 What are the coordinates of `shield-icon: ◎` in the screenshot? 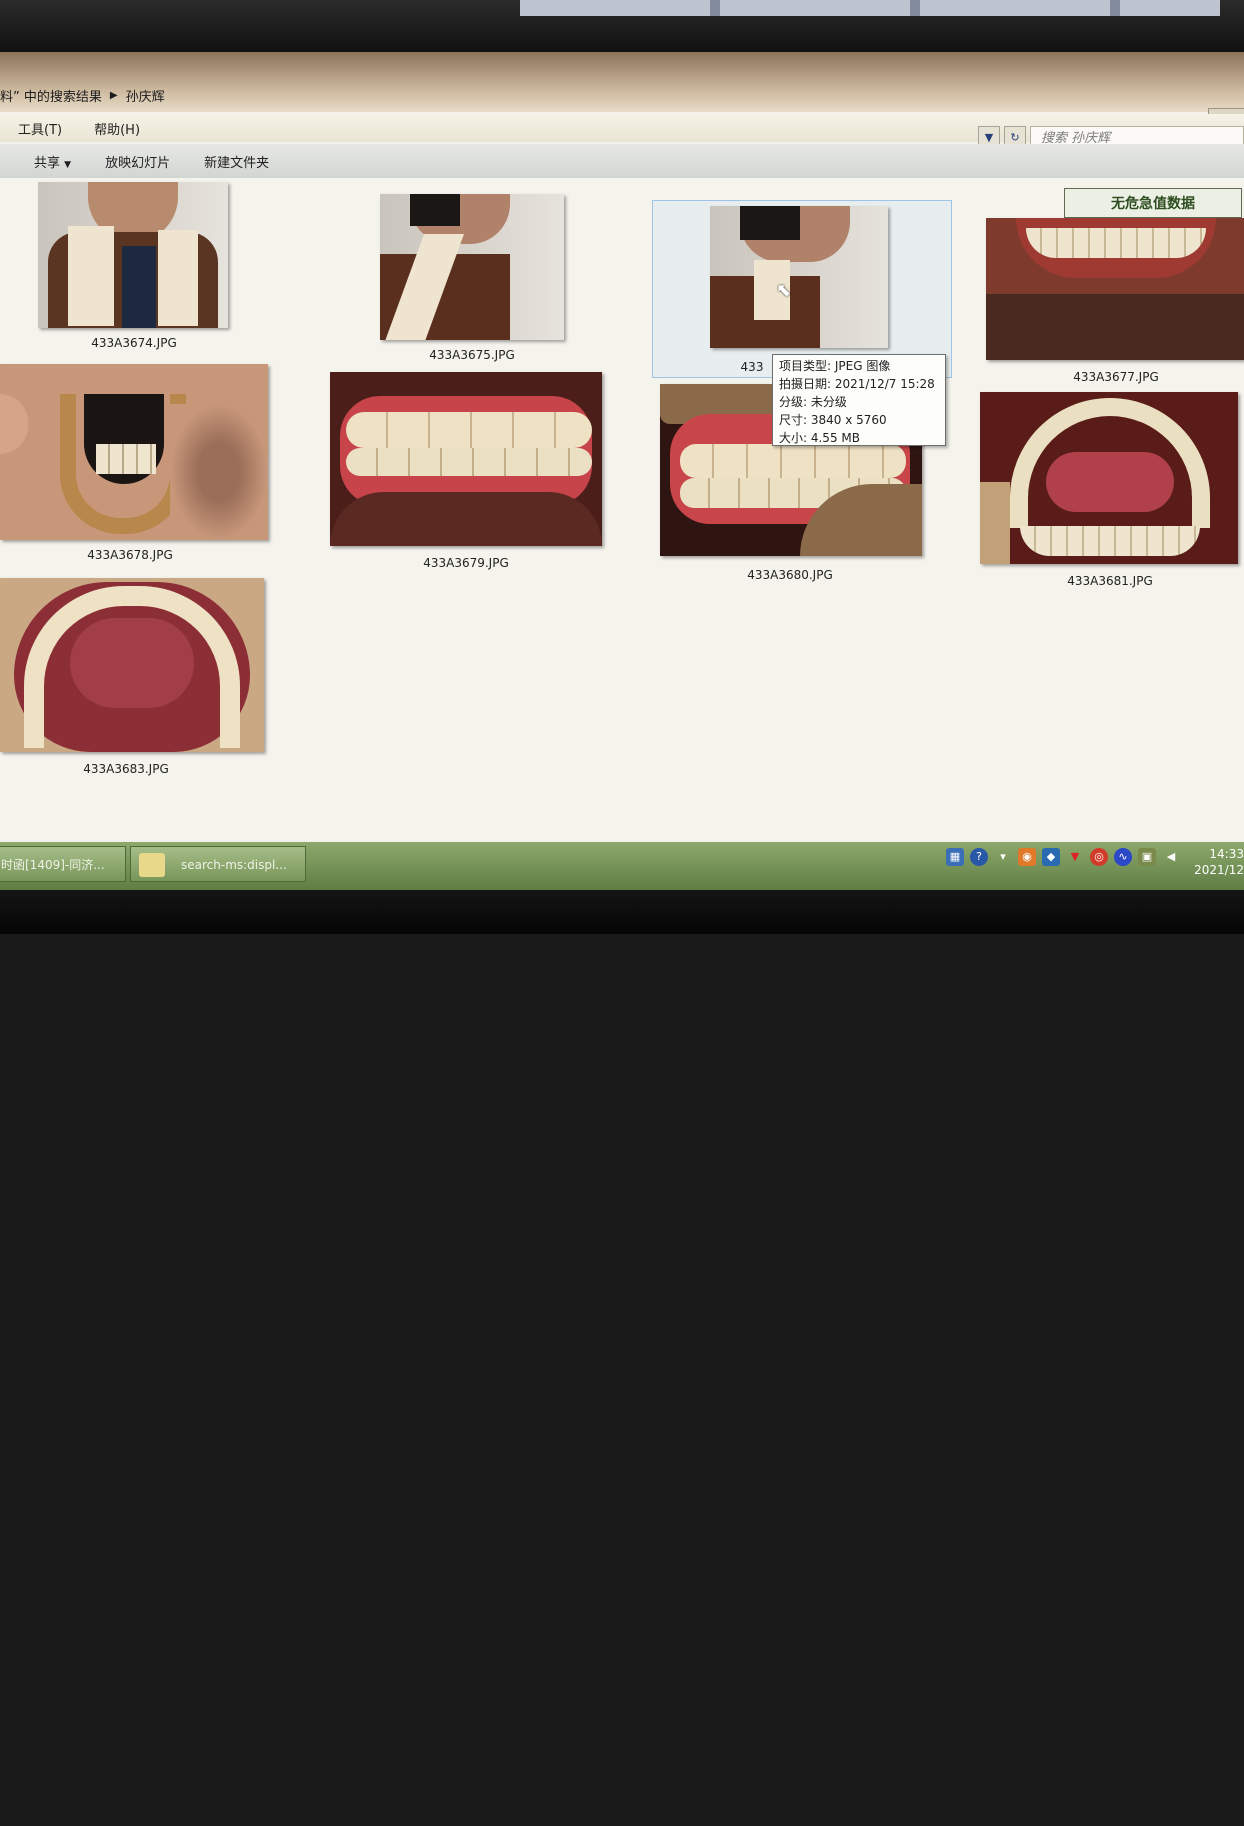 It's located at (1099, 857).